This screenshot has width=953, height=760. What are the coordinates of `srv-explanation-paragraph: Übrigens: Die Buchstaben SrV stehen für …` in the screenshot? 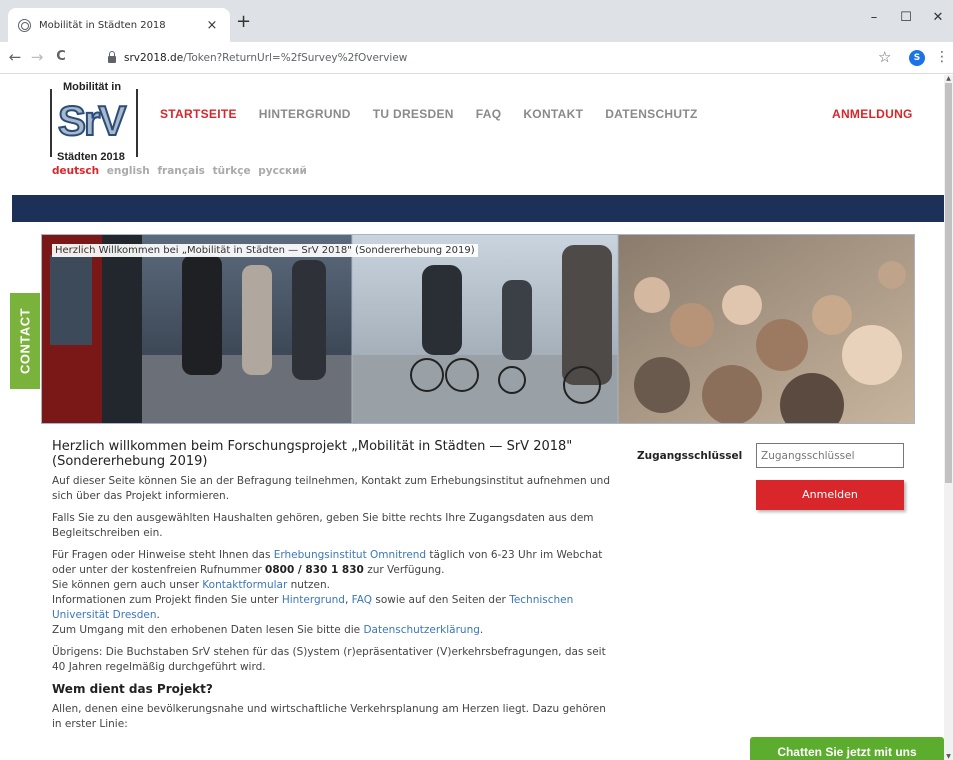 It's located at (329, 659).